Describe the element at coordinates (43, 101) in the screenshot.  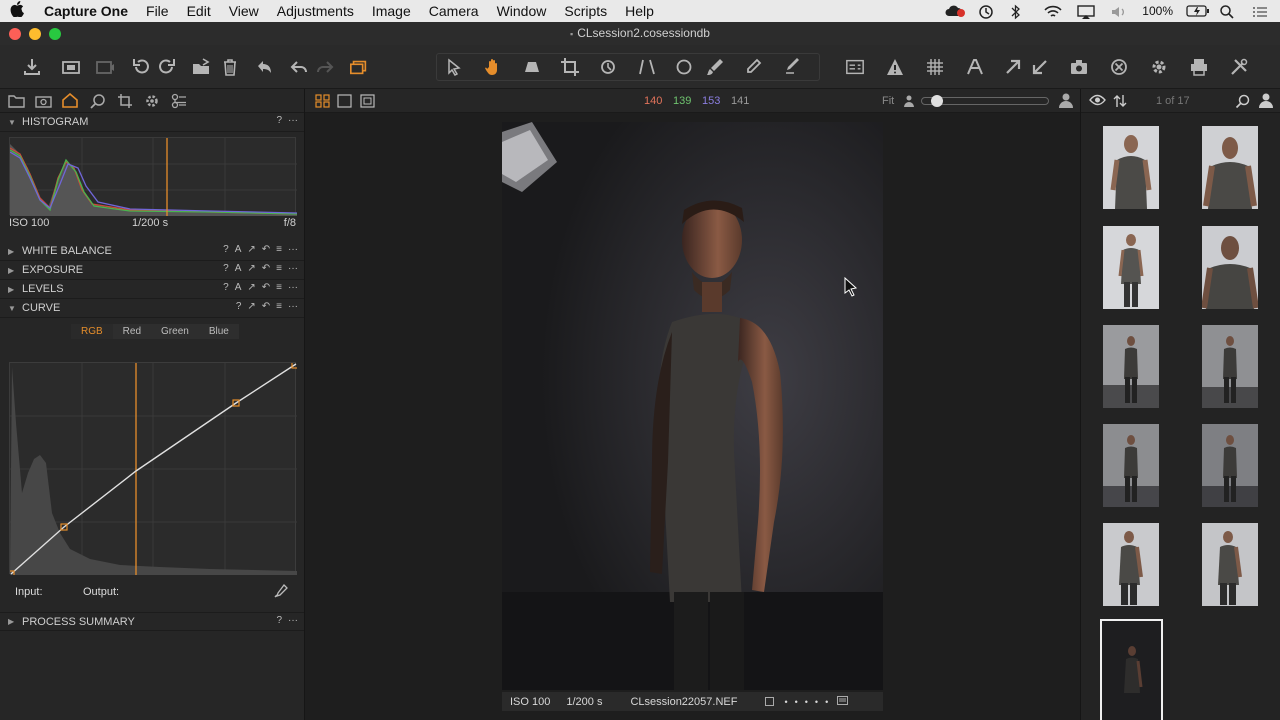
I see `capture-tab-camera-icon` at that location.